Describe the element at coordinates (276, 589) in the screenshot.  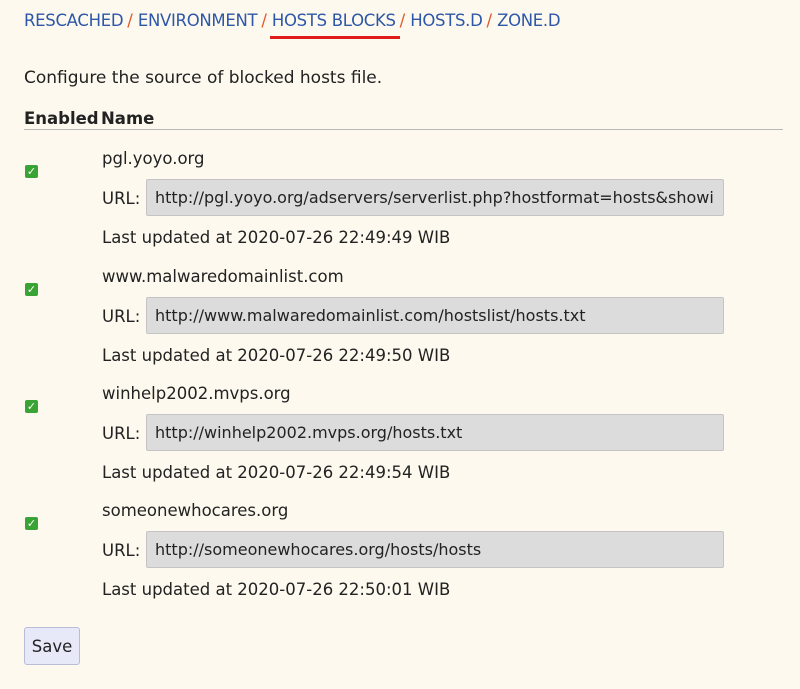
I see `last-updated-text: Last updated at 2020-07-26 22:50:01 WIB` at that location.